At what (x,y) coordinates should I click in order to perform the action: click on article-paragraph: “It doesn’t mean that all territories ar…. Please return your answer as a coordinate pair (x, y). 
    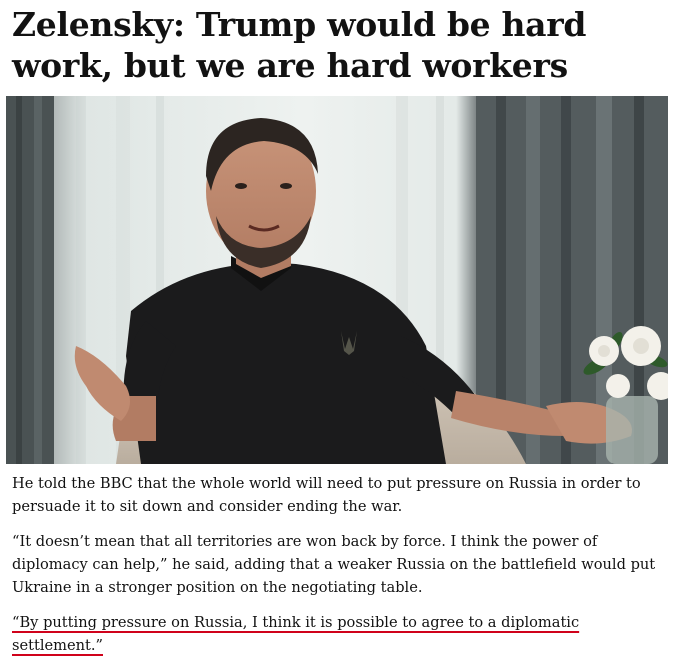
    Looking at the image, I should click on (334, 564).